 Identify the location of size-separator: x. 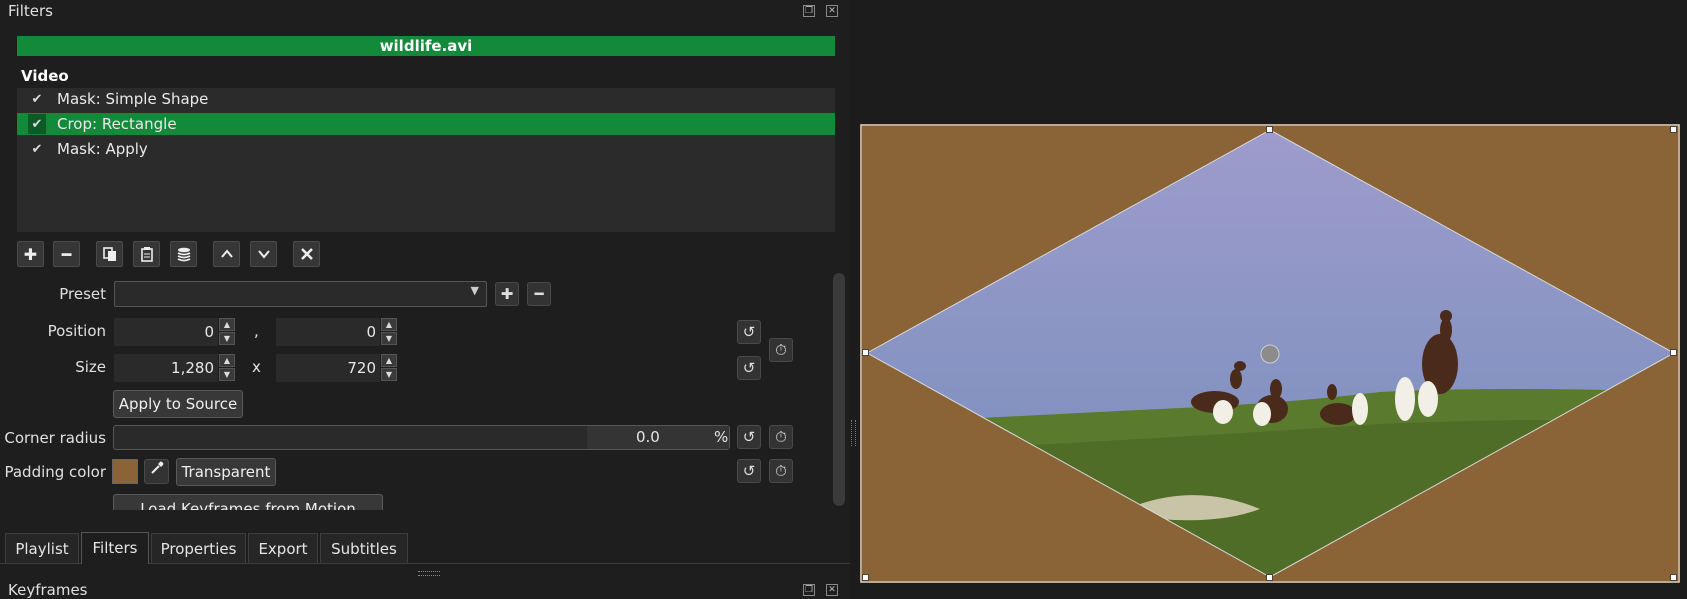
(256, 367).